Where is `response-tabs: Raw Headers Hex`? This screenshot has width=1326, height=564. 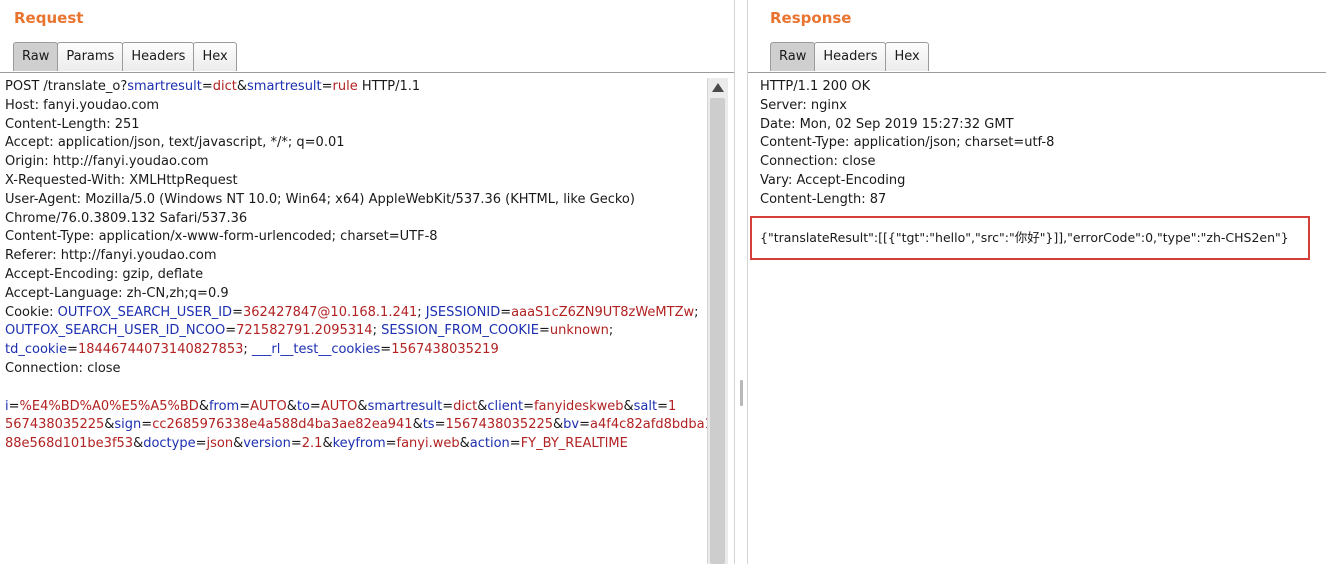 response-tabs: Raw Headers Hex is located at coordinates (849, 57).